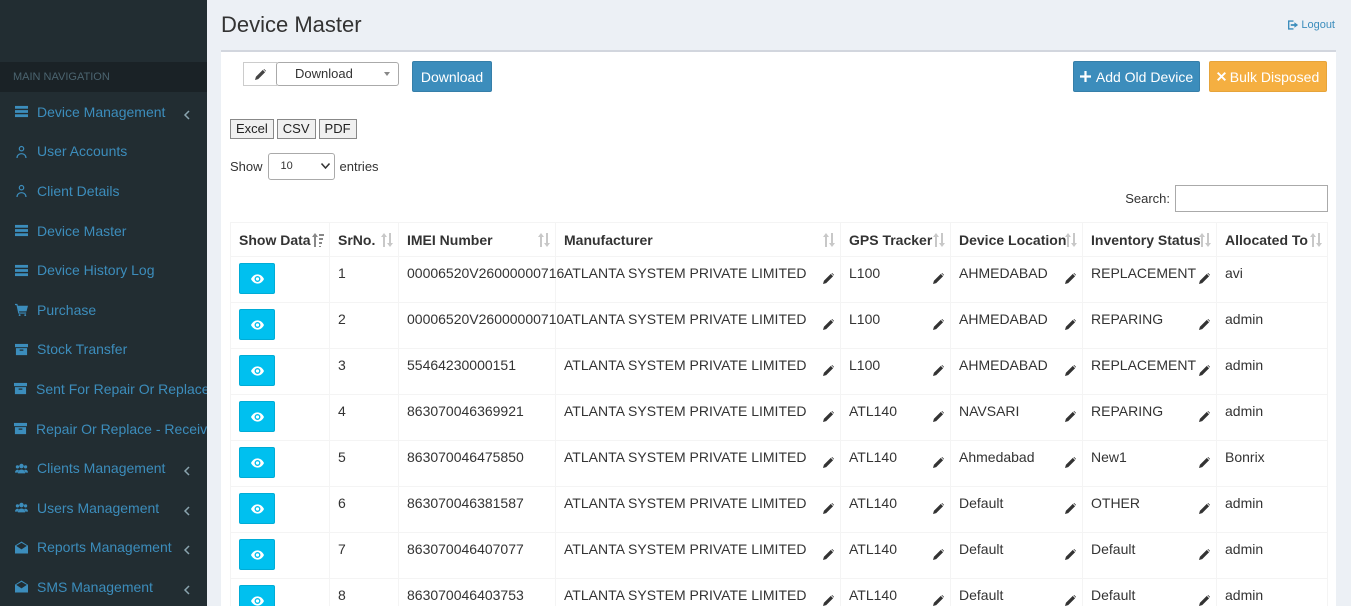  Describe the element at coordinates (103, 191) in the screenshot. I see `sidebar-item-client-details: Client Details` at that location.